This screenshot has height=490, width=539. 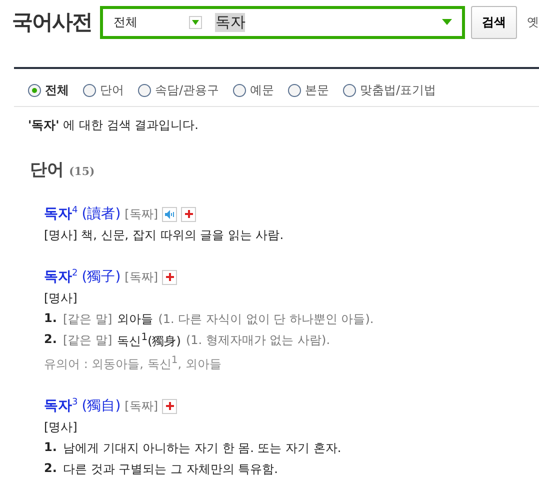 What do you see at coordinates (151, 22) in the screenshot?
I see `scope-select: 전체` at bounding box center [151, 22].